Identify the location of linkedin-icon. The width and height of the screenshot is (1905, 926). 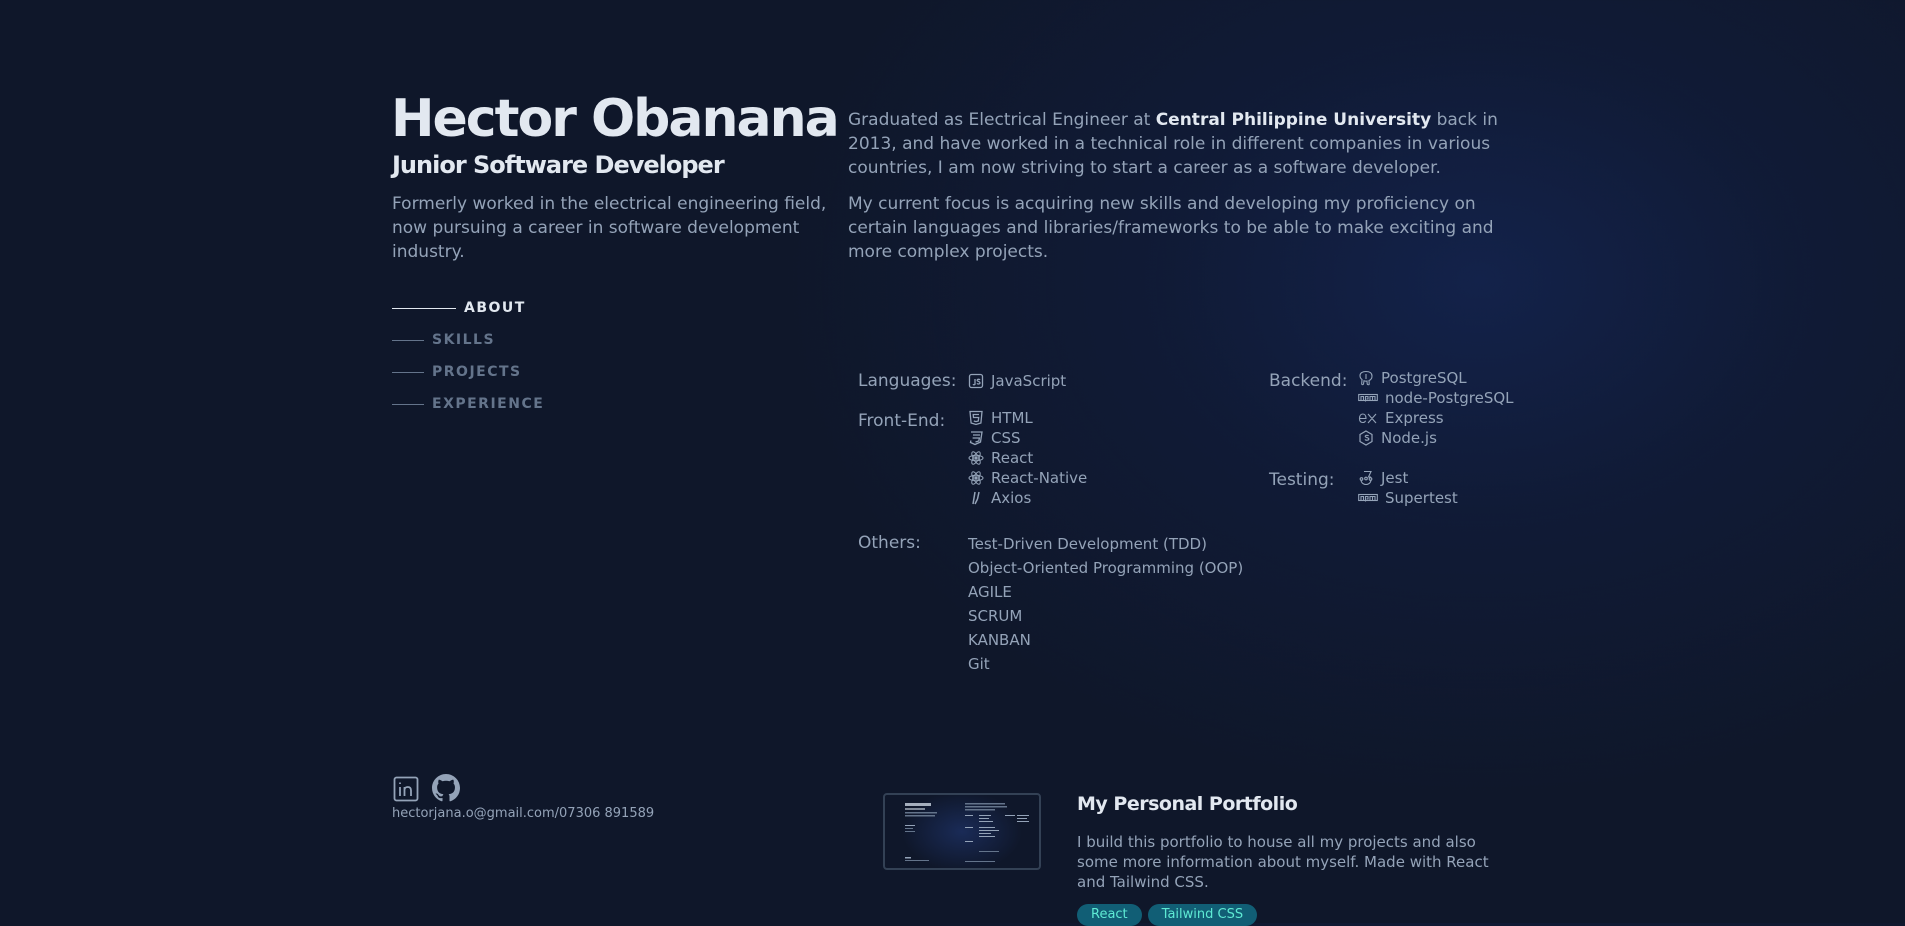
(406, 789).